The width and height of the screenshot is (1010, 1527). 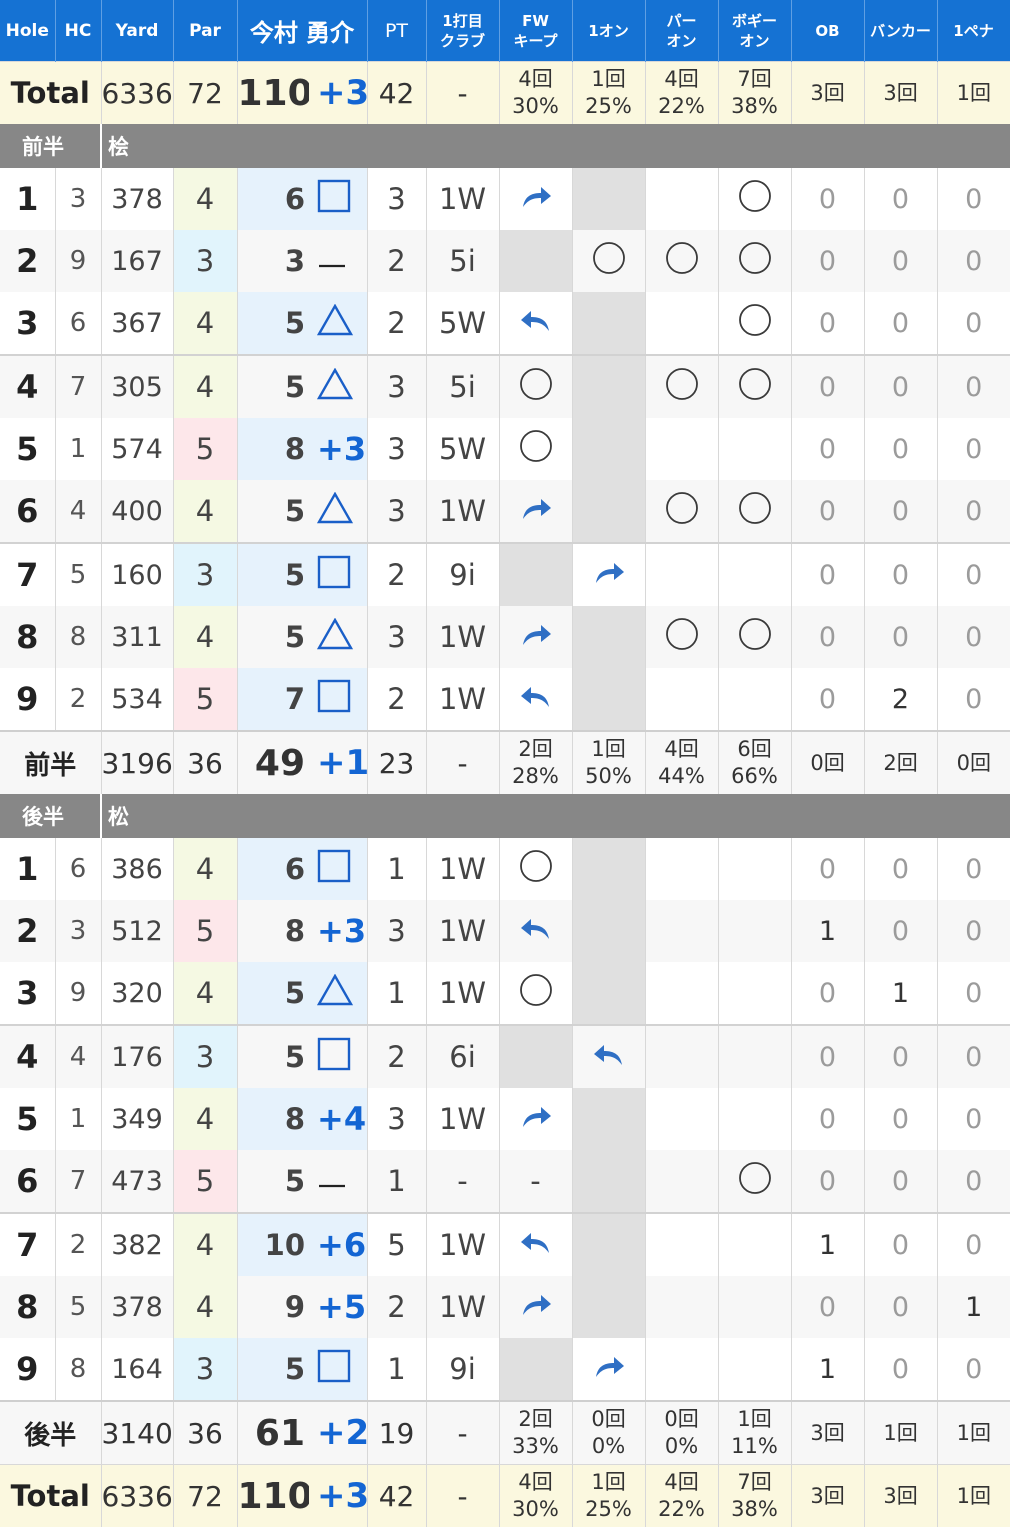 I want to click on hole-yard: 160, so click(x=137, y=574).